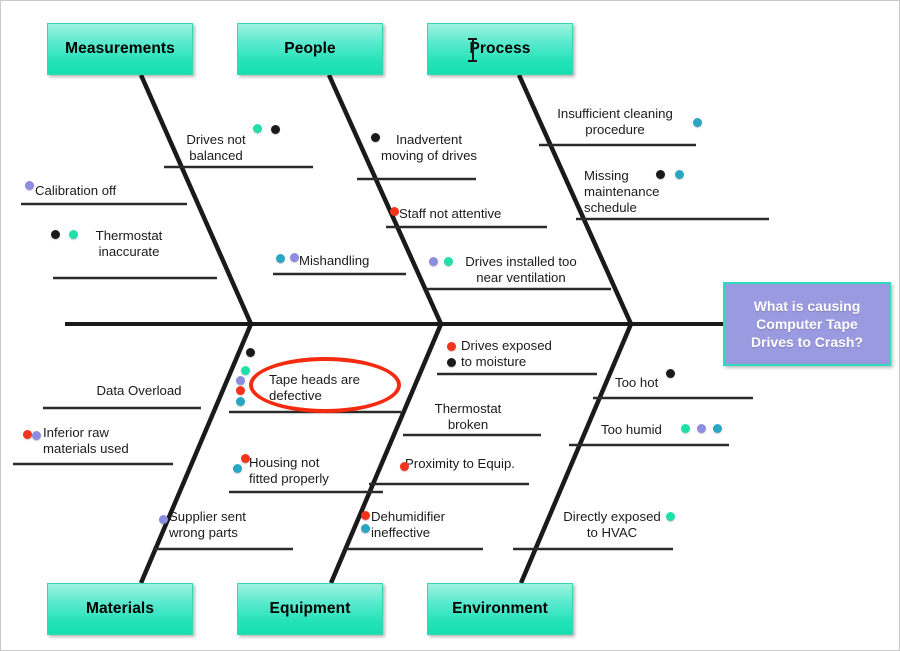 This screenshot has height=651, width=900. What do you see at coordinates (612, 525) in the screenshot?
I see `cause-directly-exposed-hvac: Directly exposed to HVAC` at bounding box center [612, 525].